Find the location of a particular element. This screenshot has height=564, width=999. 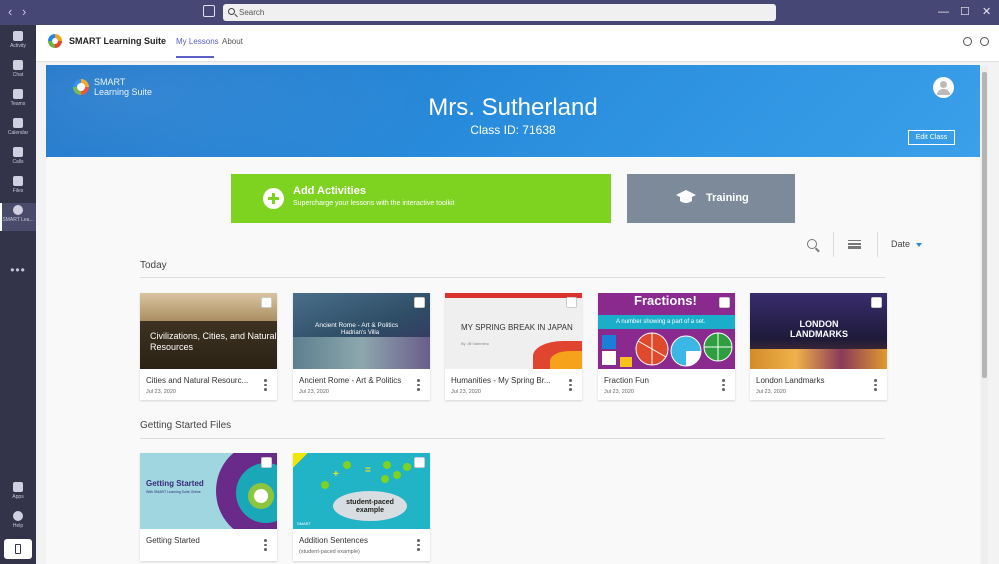

apps-icon is located at coordinates (18, 487).